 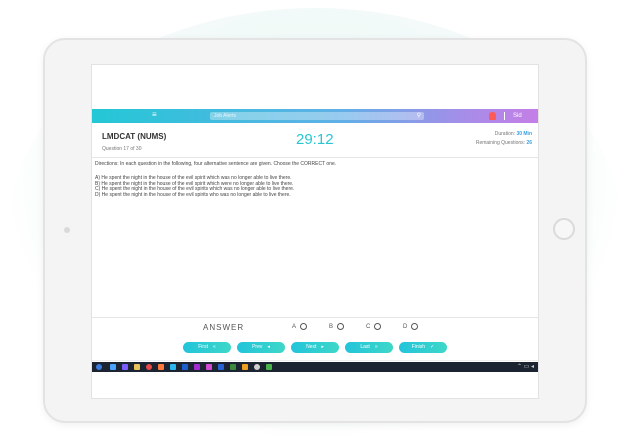 I want to click on duration-info: Duration: 30 Min, so click(x=513, y=134).